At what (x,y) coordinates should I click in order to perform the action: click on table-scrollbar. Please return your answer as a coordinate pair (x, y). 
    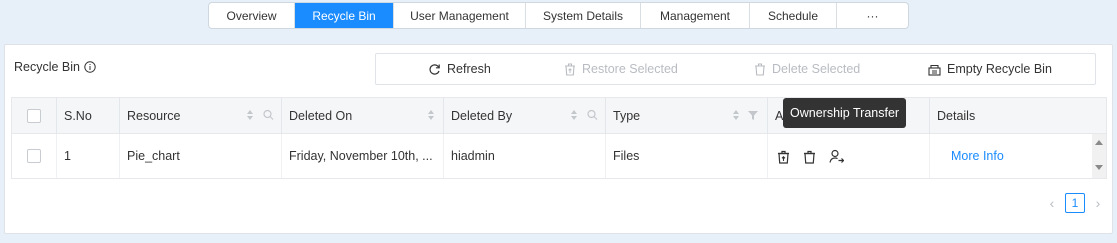
    Looking at the image, I should click on (1099, 156).